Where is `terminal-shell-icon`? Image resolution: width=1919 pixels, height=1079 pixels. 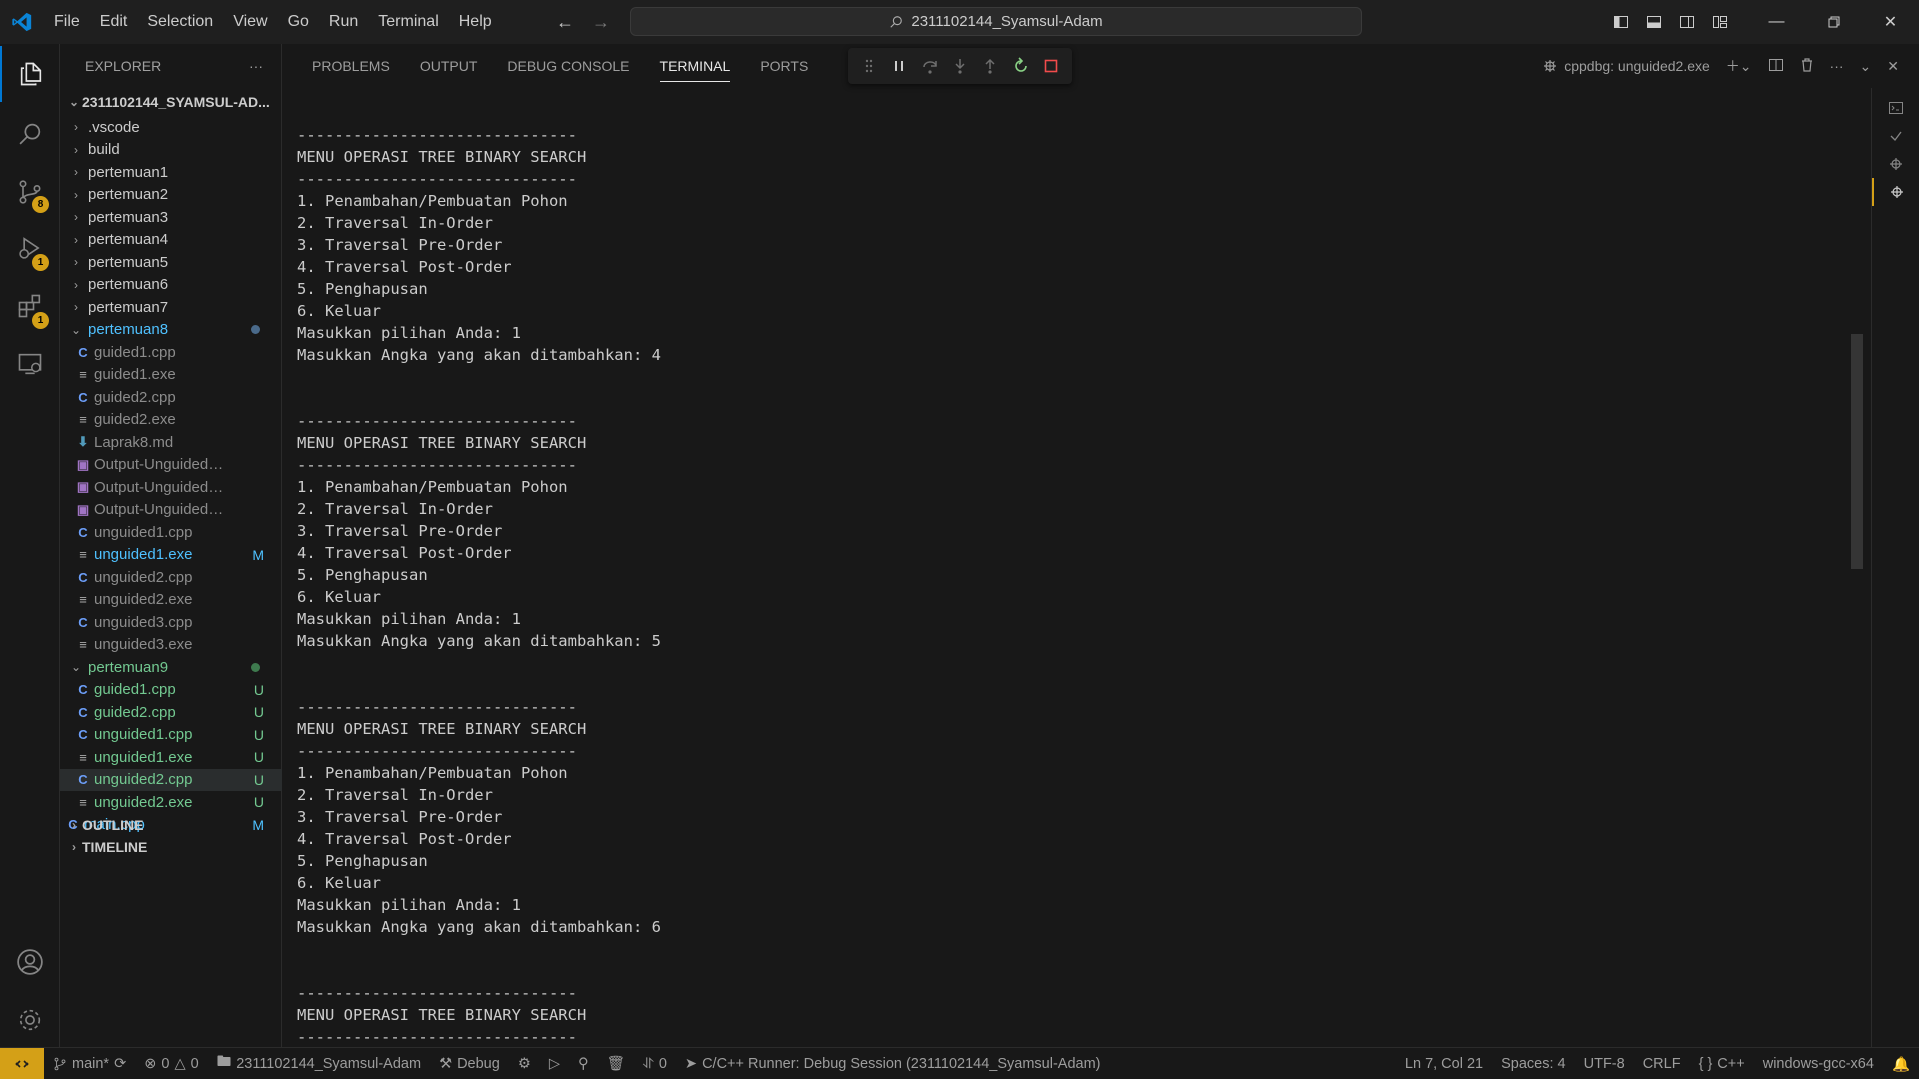 terminal-shell-icon is located at coordinates (1895, 108).